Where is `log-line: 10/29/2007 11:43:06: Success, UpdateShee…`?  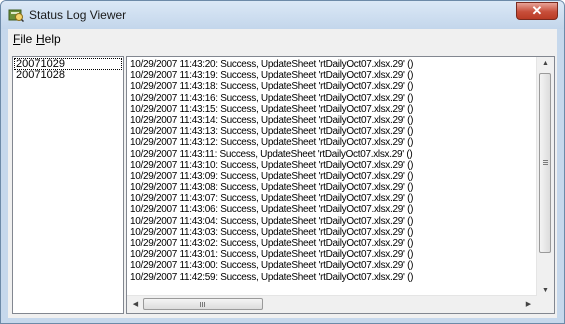 log-line: 10/29/2007 11:43:06: Success, UpdateShee… is located at coordinates (271, 209).